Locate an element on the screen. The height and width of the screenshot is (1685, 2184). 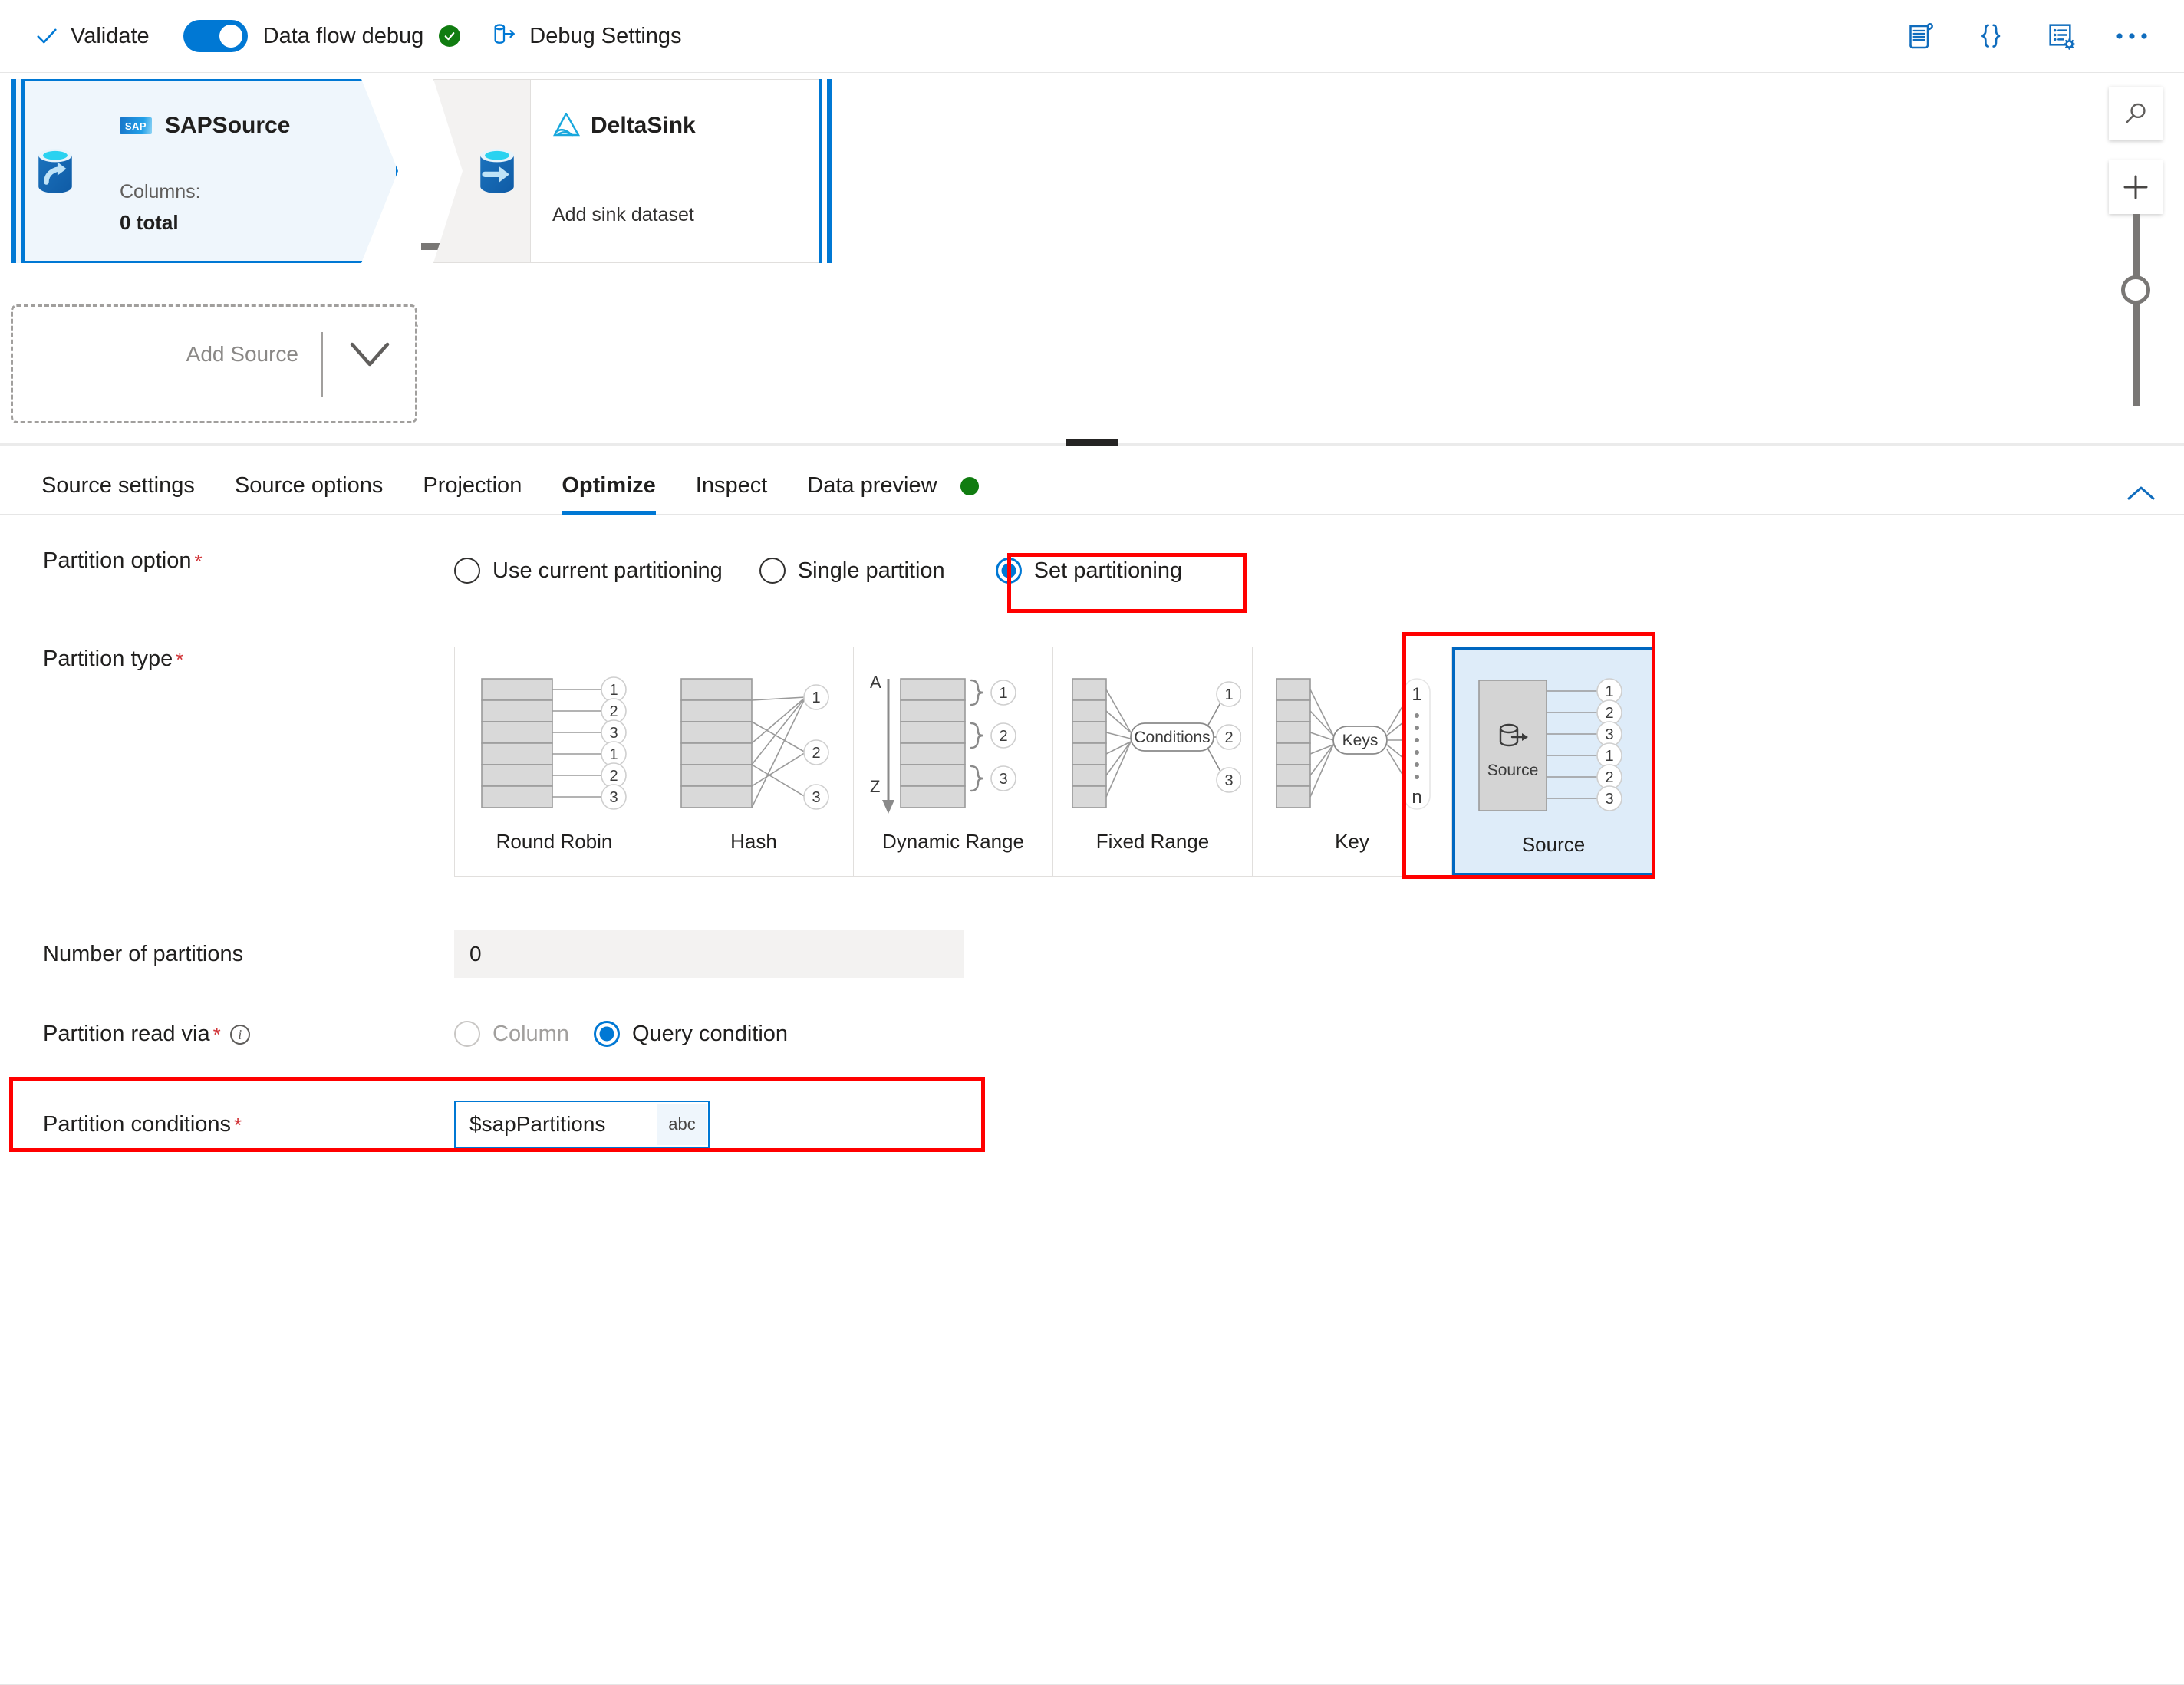
script-icon is located at coordinates (1920, 36).